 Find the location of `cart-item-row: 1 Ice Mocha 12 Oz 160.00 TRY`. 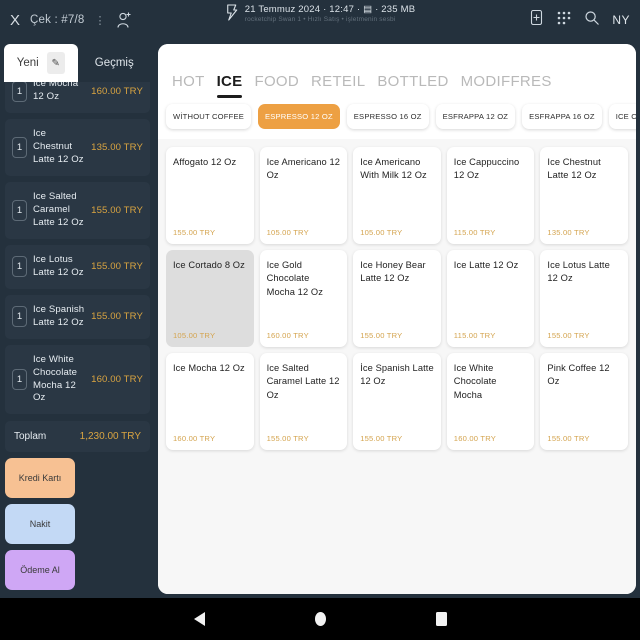

cart-item-row: 1 Ice Mocha 12 Oz 160.00 TRY is located at coordinates (77, 97).